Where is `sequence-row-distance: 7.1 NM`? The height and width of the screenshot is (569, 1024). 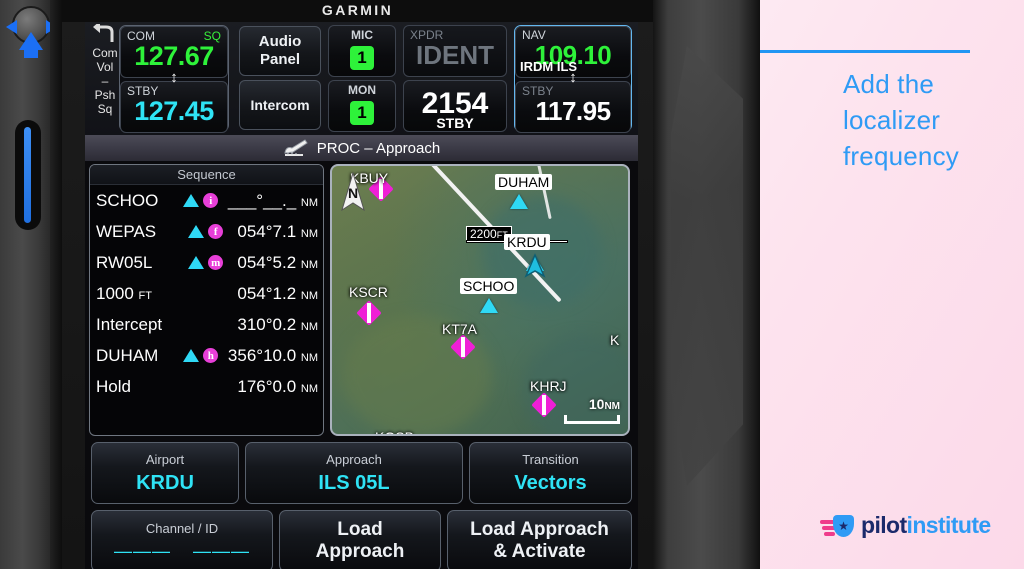
sequence-row-distance: 7.1 NM is located at coordinates (295, 231).